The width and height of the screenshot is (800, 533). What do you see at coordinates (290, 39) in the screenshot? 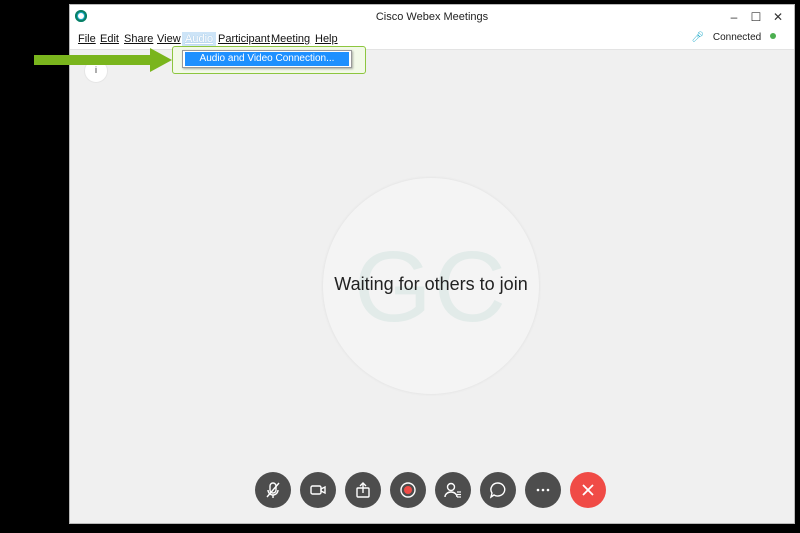
I see `menu-meeting: Meeting` at bounding box center [290, 39].